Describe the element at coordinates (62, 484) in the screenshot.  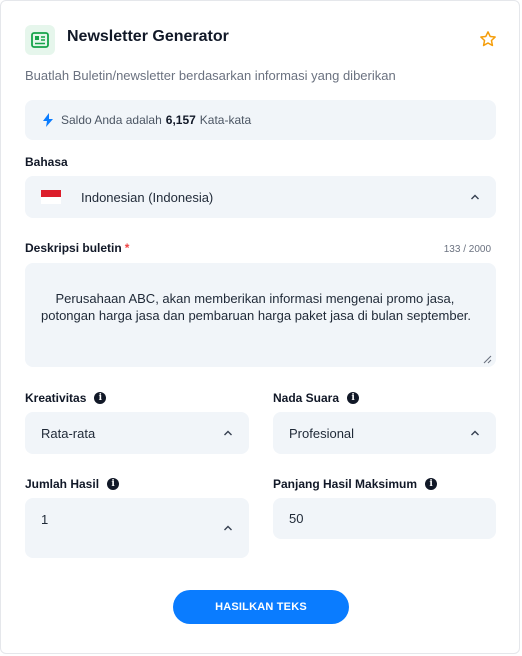
I see `result-count-label-text: Jumlah Hasil` at that location.